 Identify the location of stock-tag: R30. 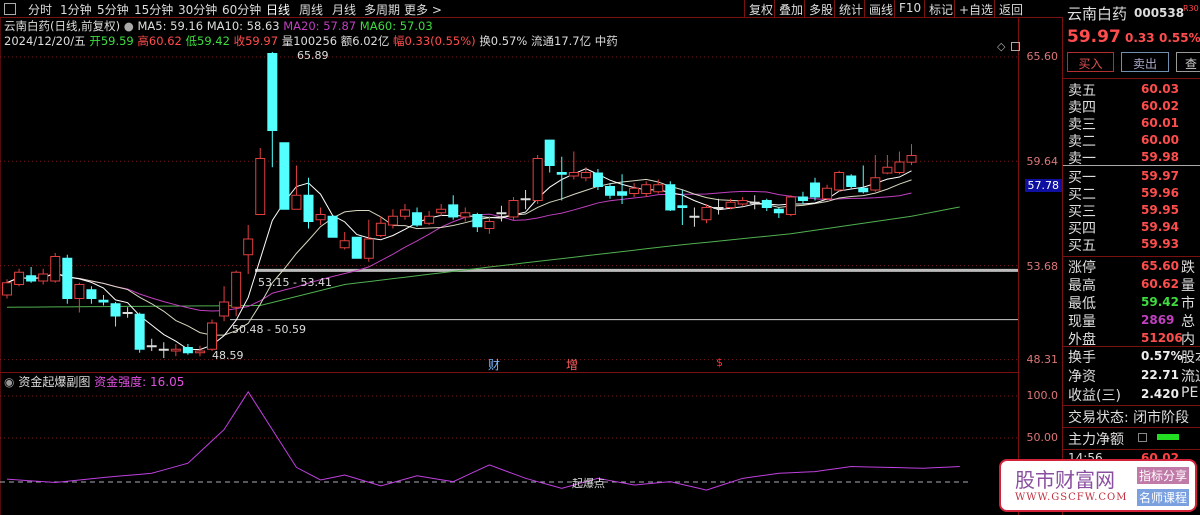
(1191, 8).